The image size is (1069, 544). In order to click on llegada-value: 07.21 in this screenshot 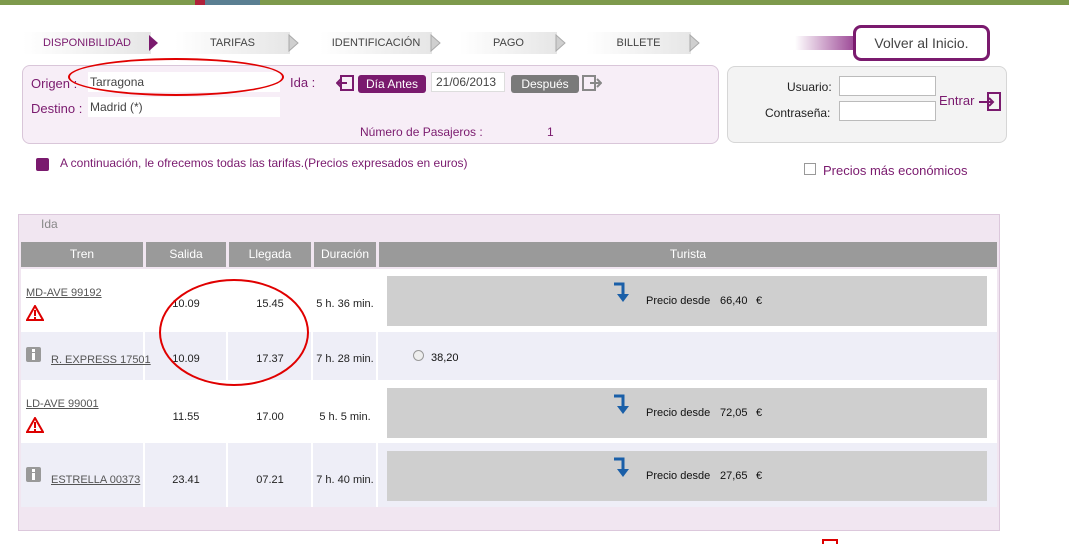, I will do `click(270, 480)`.